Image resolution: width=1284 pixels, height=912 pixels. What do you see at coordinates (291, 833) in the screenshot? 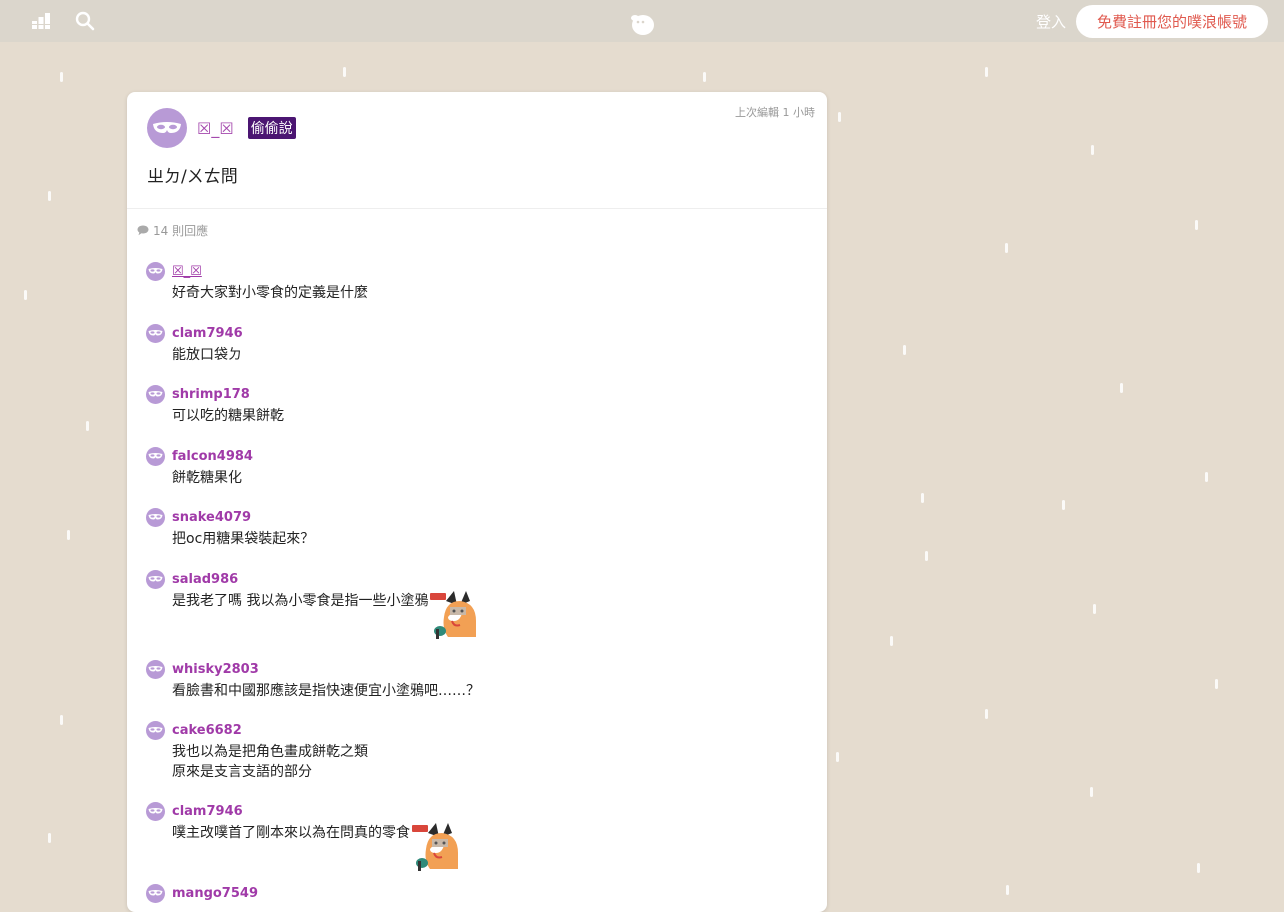
I see `response-text-content: 噗主改噗首了剛本來以為在問真的零食` at bounding box center [291, 833].